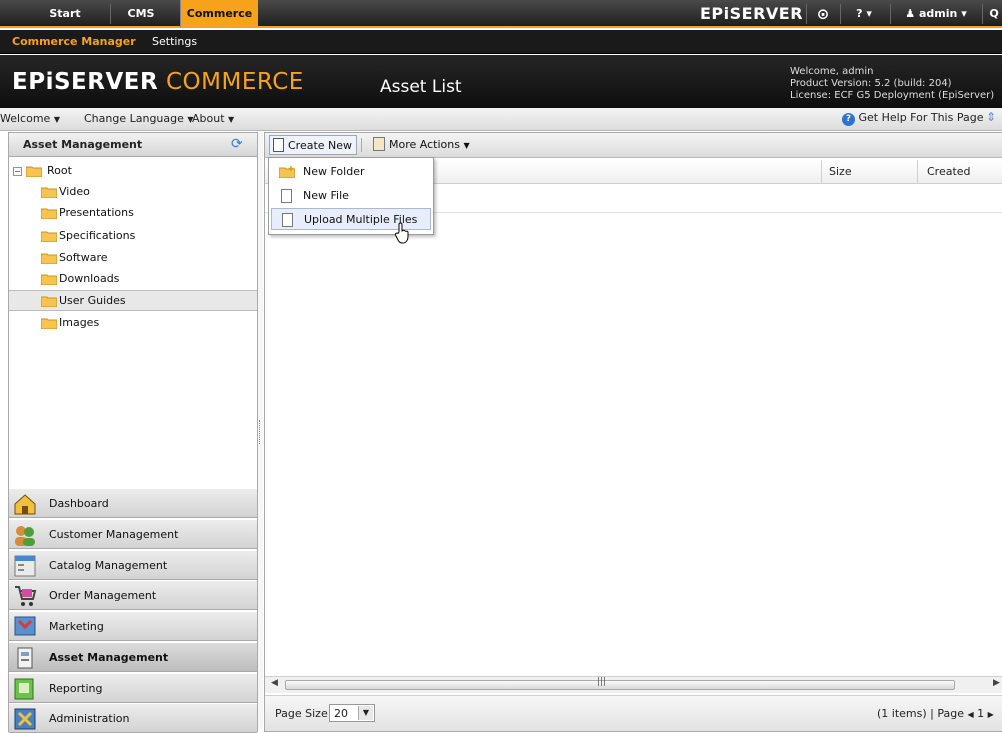 This screenshot has height=733, width=1002. I want to click on user-menu-button: ♟ admin ▾, so click(936, 14).